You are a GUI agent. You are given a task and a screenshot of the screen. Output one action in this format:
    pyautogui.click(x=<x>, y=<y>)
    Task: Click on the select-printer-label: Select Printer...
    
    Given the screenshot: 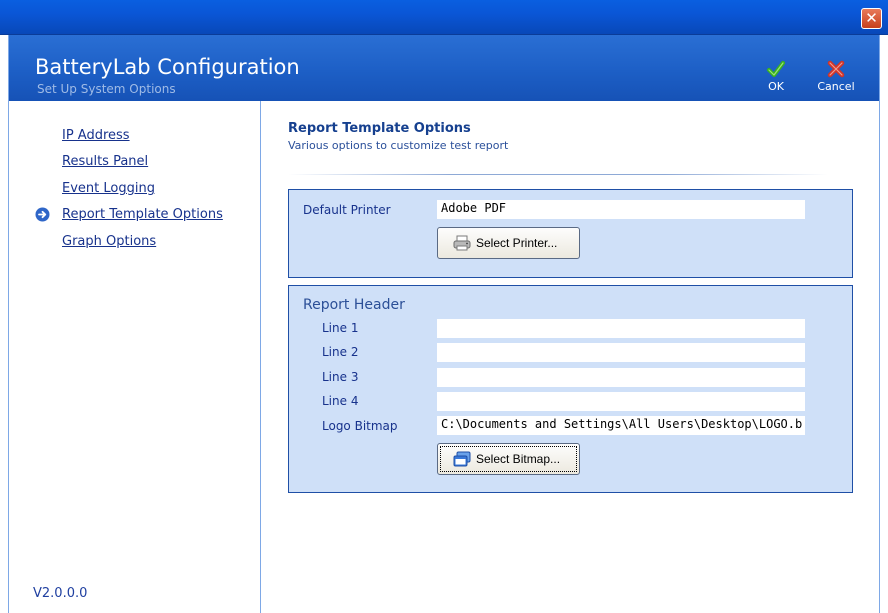 What is the action you would take?
    pyautogui.click(x=517, y=243)
    